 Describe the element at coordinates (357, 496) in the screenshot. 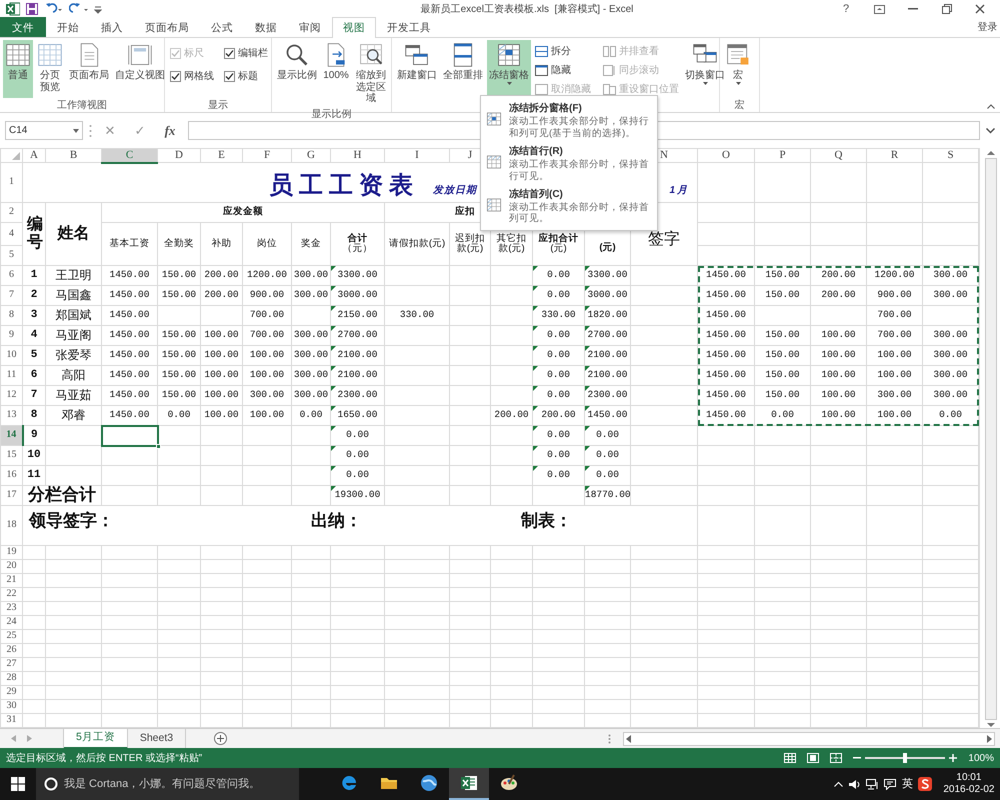

I see `table-cell: 19300.00` at that location.